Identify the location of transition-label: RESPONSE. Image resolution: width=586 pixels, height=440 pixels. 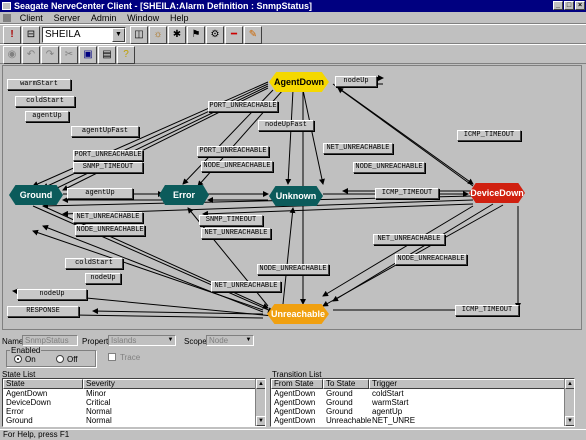
(43, 311).